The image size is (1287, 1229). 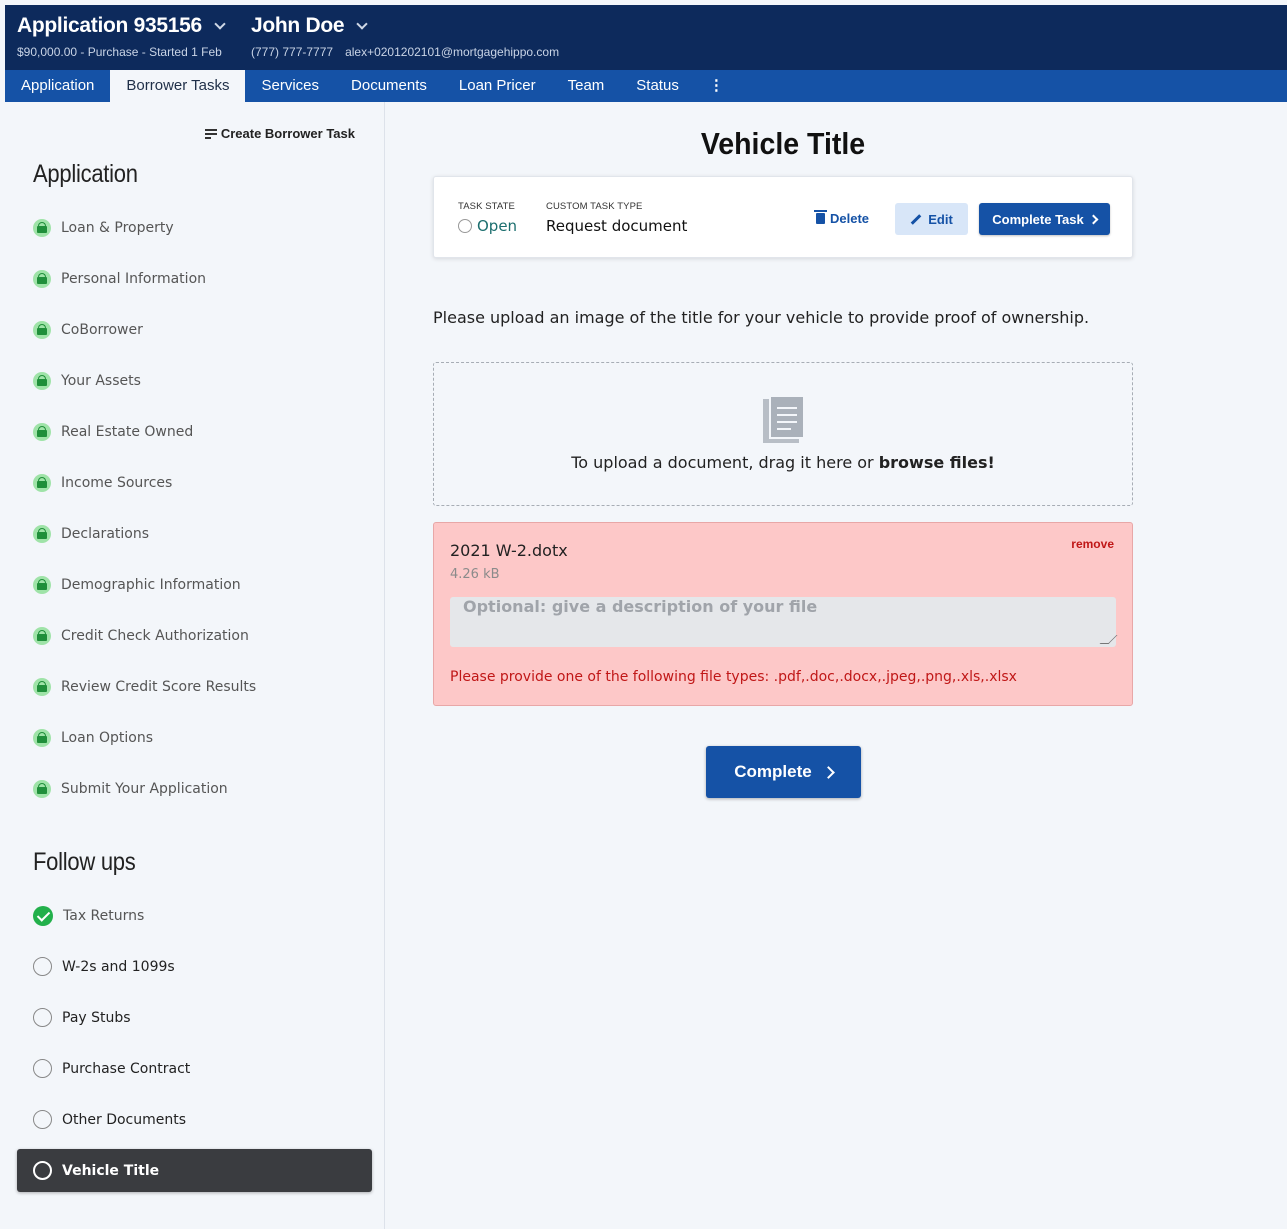 I want to click on task-type-value: Request document, so click(x=617, y=226).